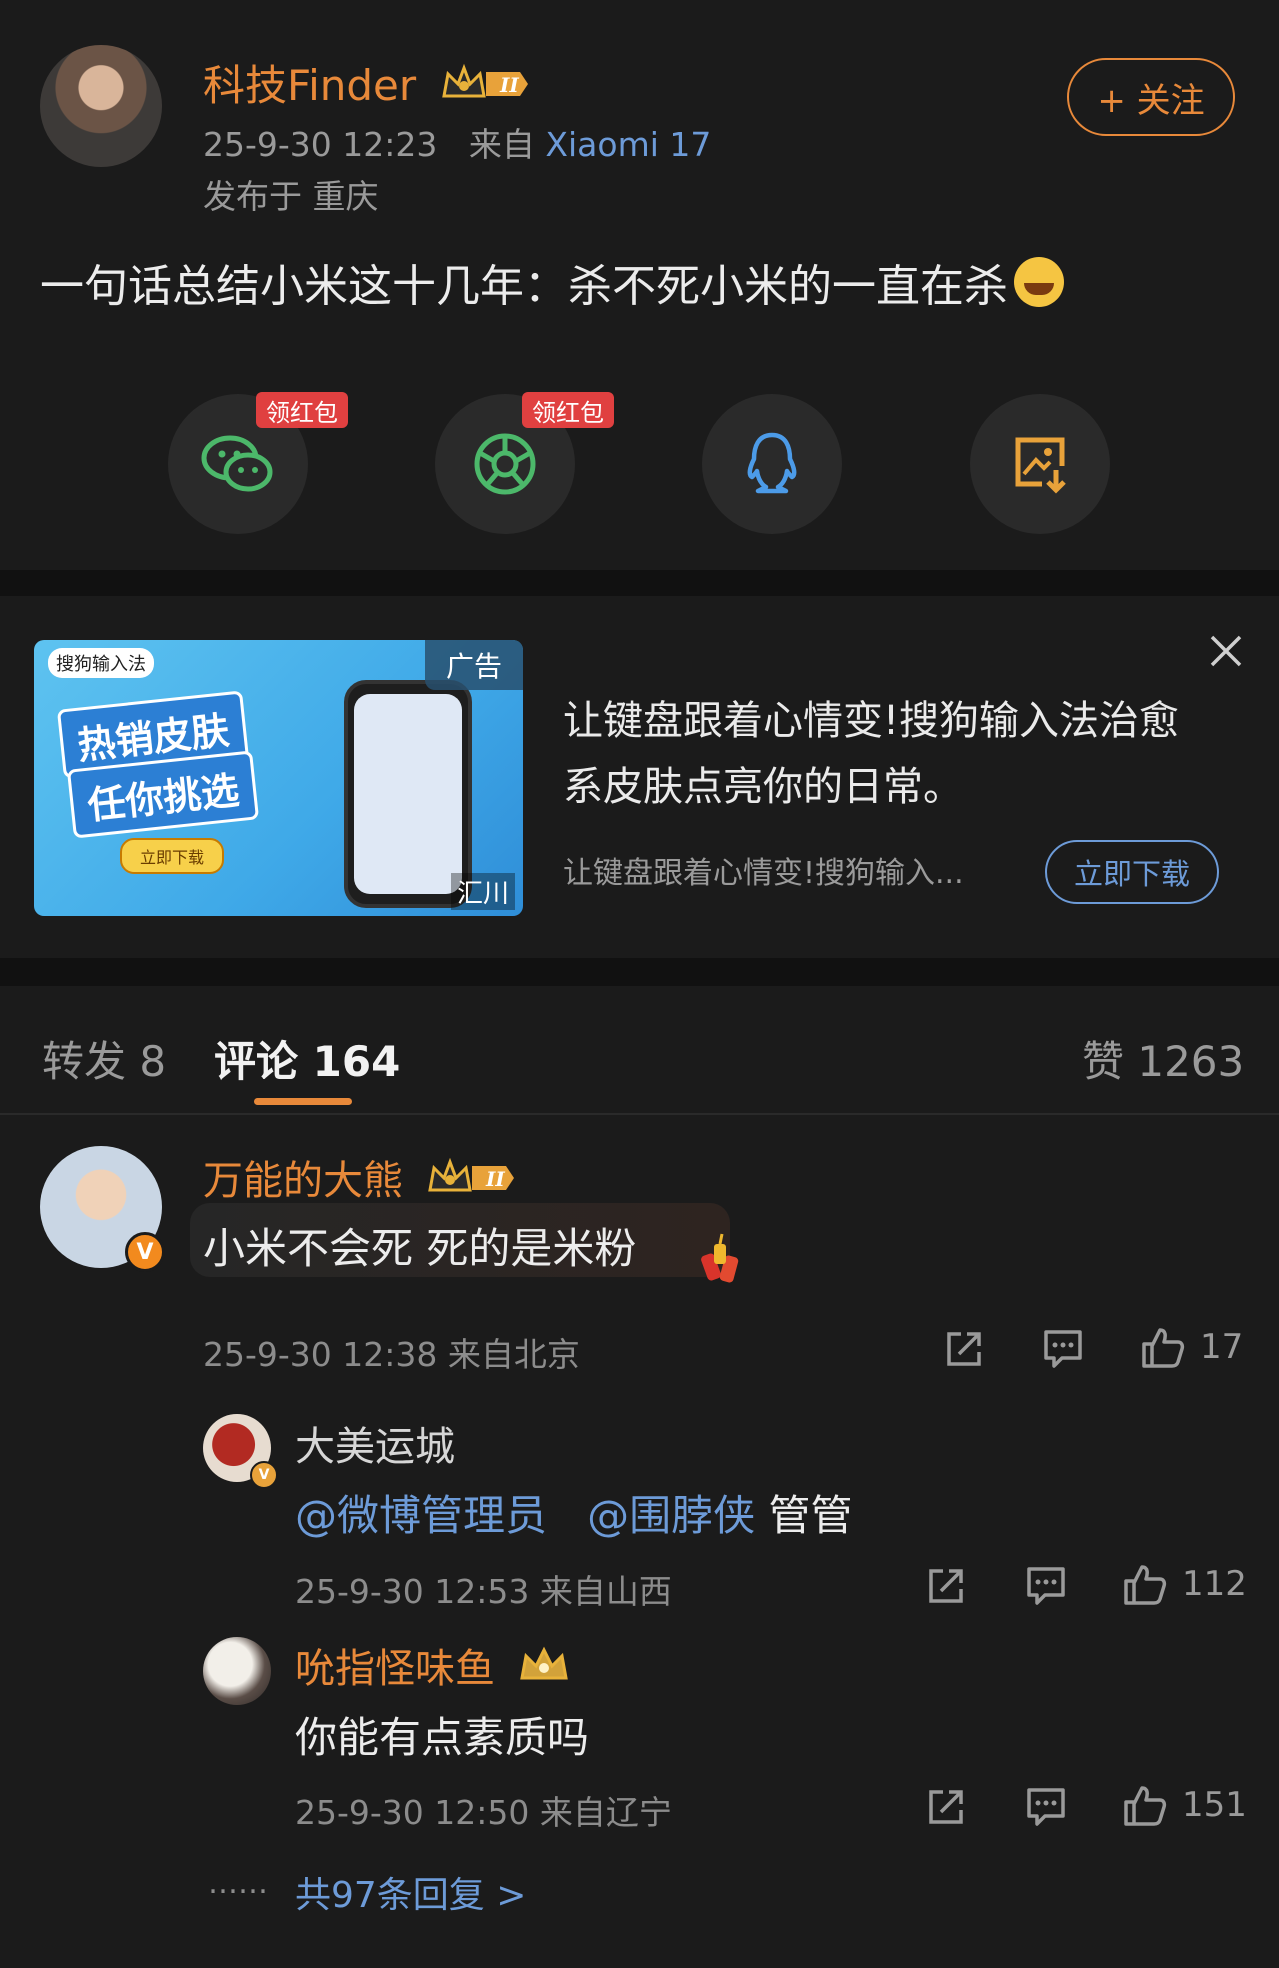  I want to click on ad-phone-screen, so click(408, 794).